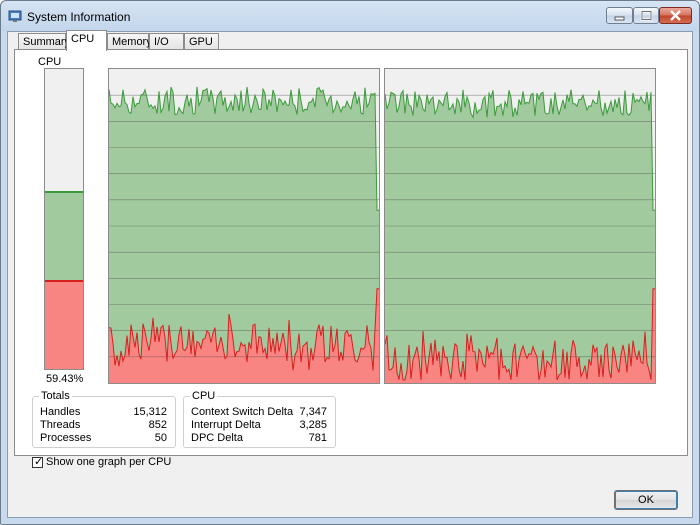  I want to click on stat-value: 3,285, so click(313, 425).